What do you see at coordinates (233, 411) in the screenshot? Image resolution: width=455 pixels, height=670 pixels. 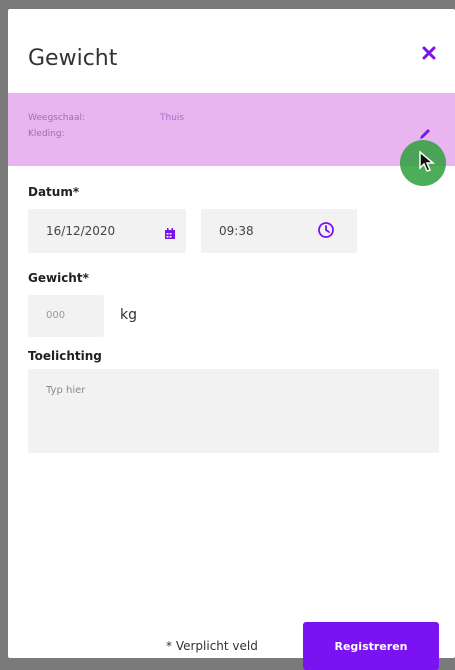 I see `note-textarea: Typ hier` at bounding box center [233, 411].